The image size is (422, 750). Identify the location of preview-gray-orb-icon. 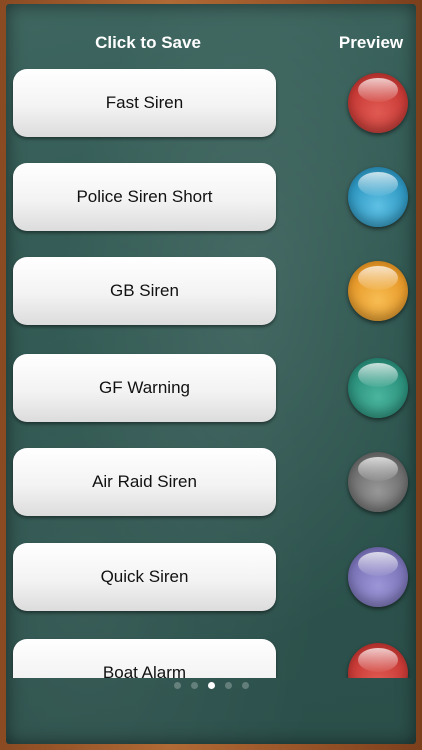
(378, 482).